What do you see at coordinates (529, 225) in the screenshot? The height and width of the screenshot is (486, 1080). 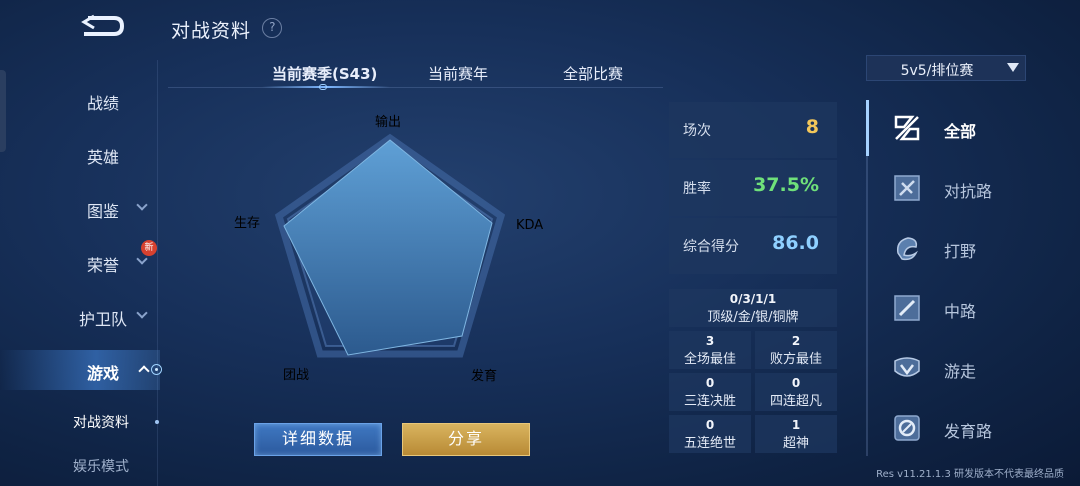 I see `radar-label-kda: KDA` at bounding box center [529, 225].